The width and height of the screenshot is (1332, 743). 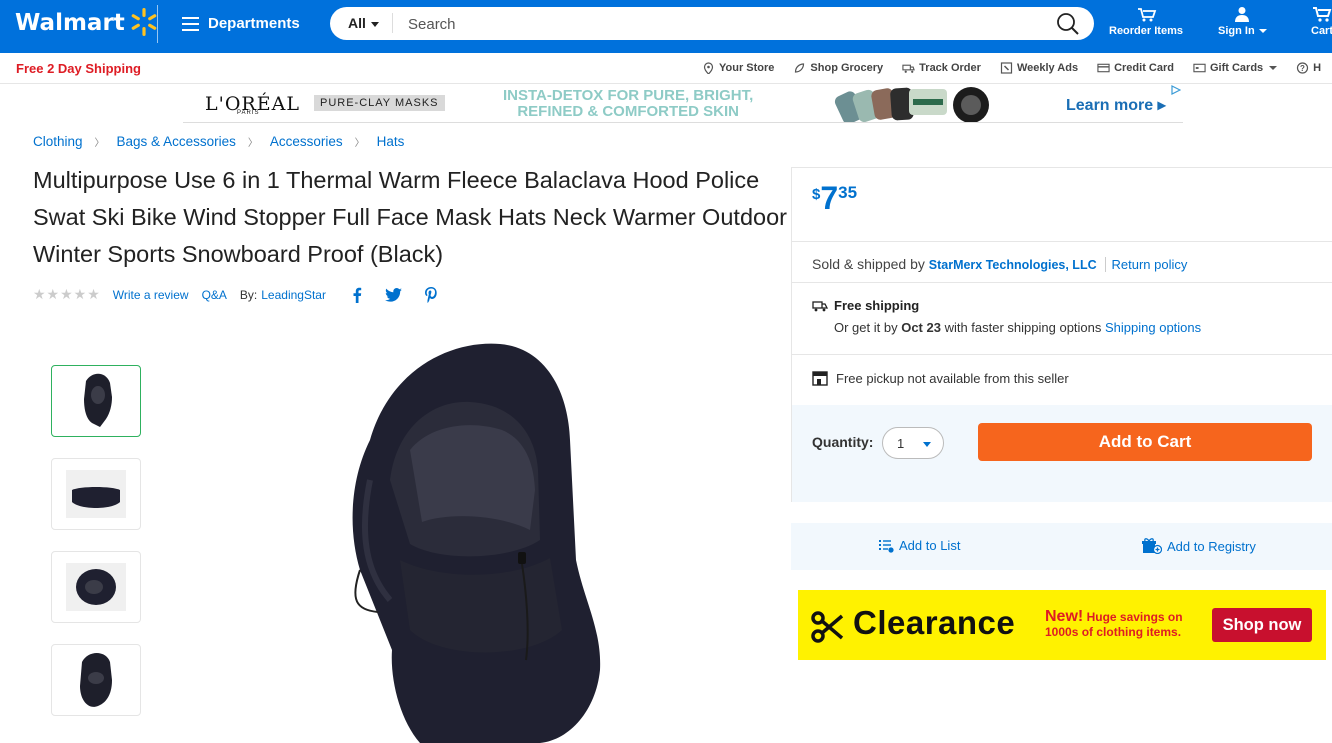 I want to click on ad-product-tag: PURE-CLAY MASKS, so click(x=379, y=103).